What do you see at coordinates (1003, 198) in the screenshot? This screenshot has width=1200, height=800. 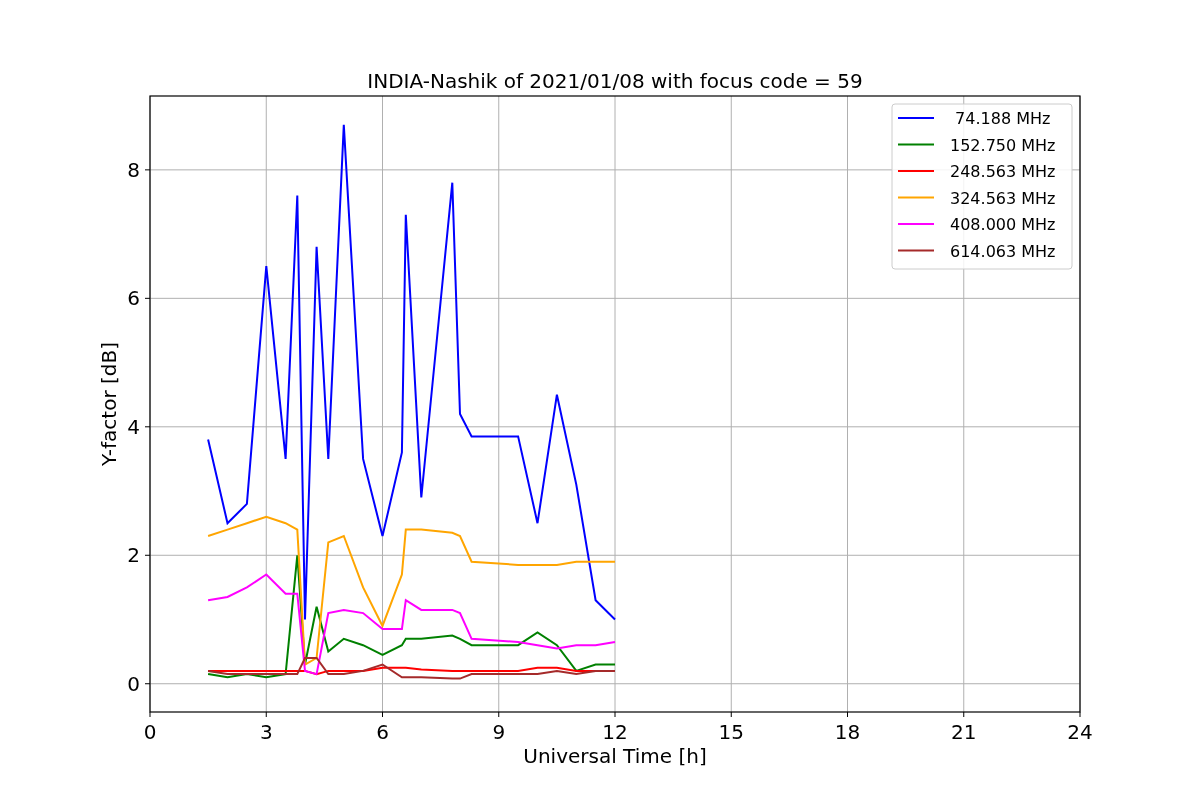 I see `legend-label: 324.563 MHz` at bounding box center [1003, 198].